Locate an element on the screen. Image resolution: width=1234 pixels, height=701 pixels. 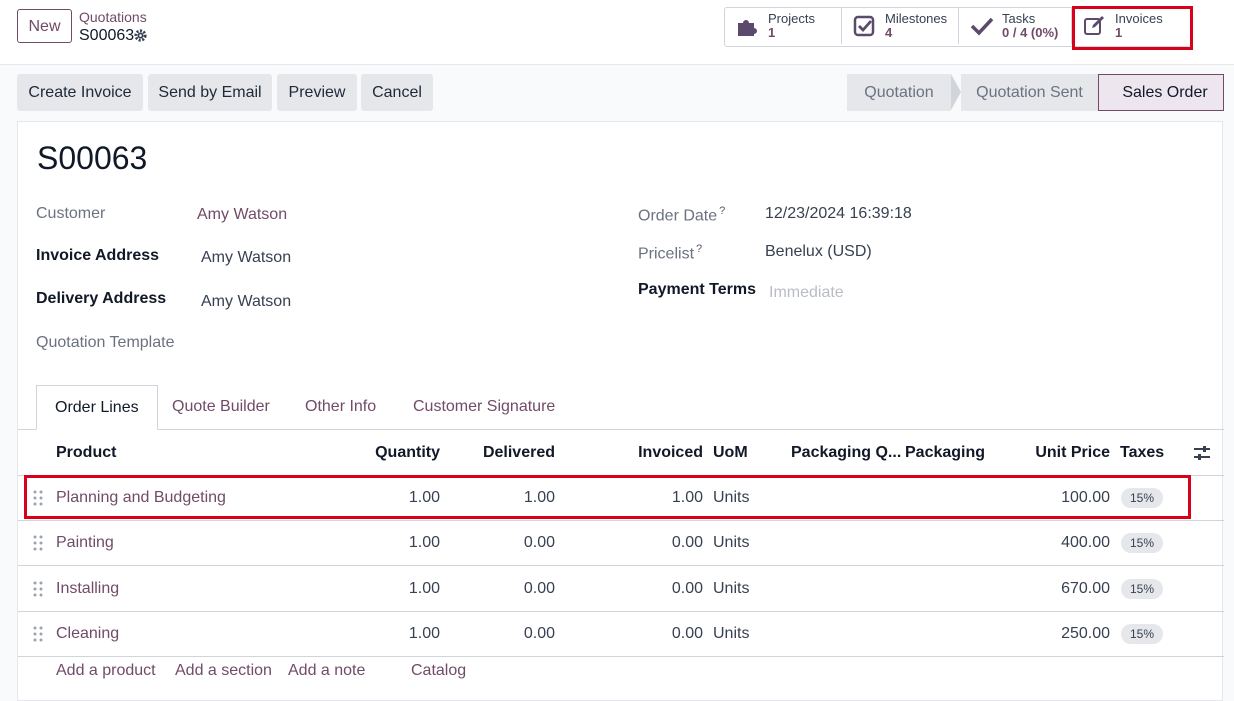
catalog-link: Catalog is located at coordinates (438, 671).